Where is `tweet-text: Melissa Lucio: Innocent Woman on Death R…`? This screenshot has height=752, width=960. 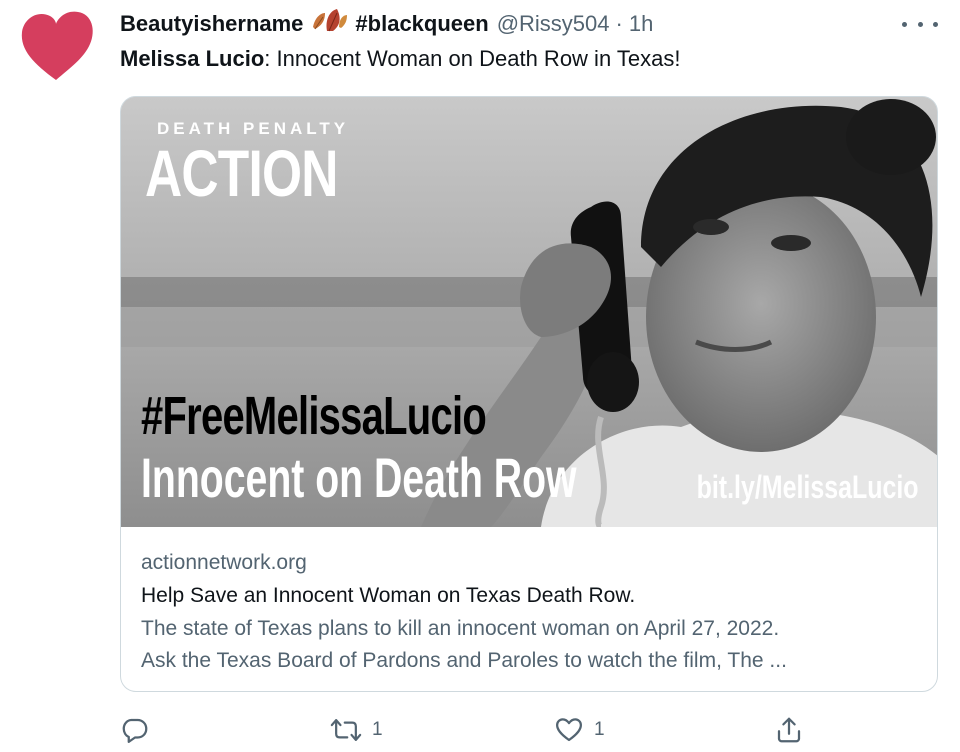
tweet-text: Melissa Lucio: Innocent Woman on Death R… is located at coordinates (400, 59).